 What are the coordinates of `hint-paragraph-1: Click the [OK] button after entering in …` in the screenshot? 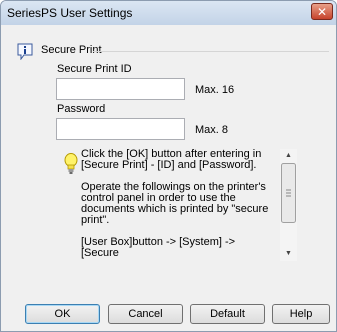 It's located at (171, 160).